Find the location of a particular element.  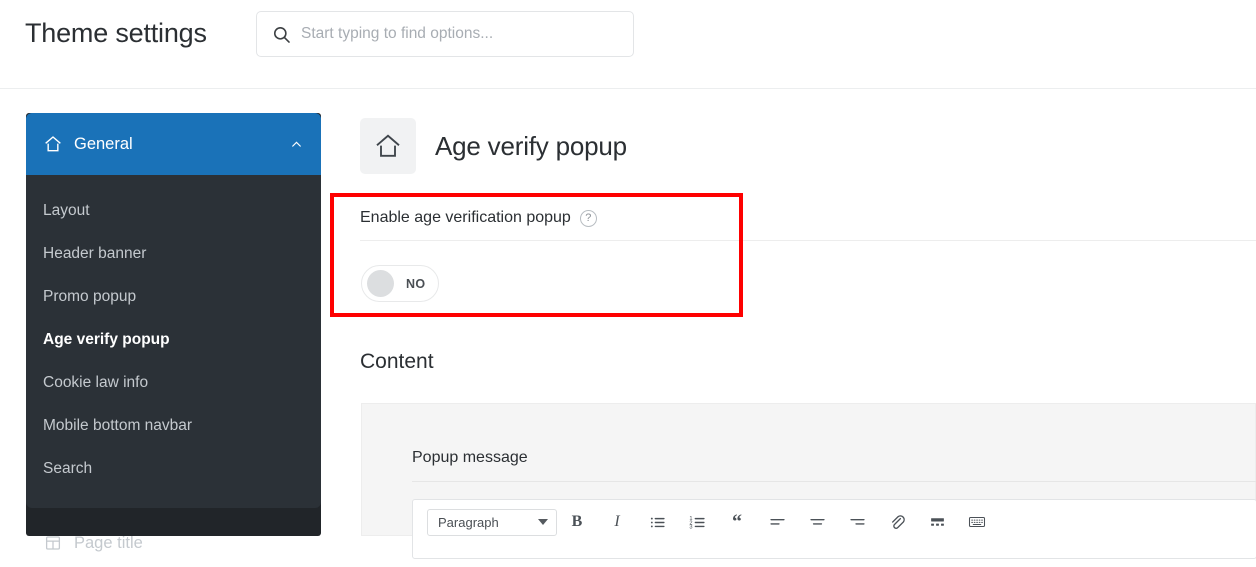

enable-age-verification-toggle: NO is located at coordinates (400, 283).